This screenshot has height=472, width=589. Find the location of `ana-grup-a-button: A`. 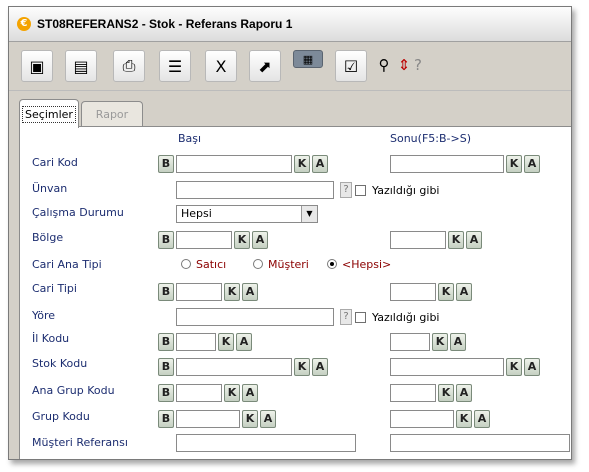

ana-grup-a-button: A is located at coordinates (250, 393).